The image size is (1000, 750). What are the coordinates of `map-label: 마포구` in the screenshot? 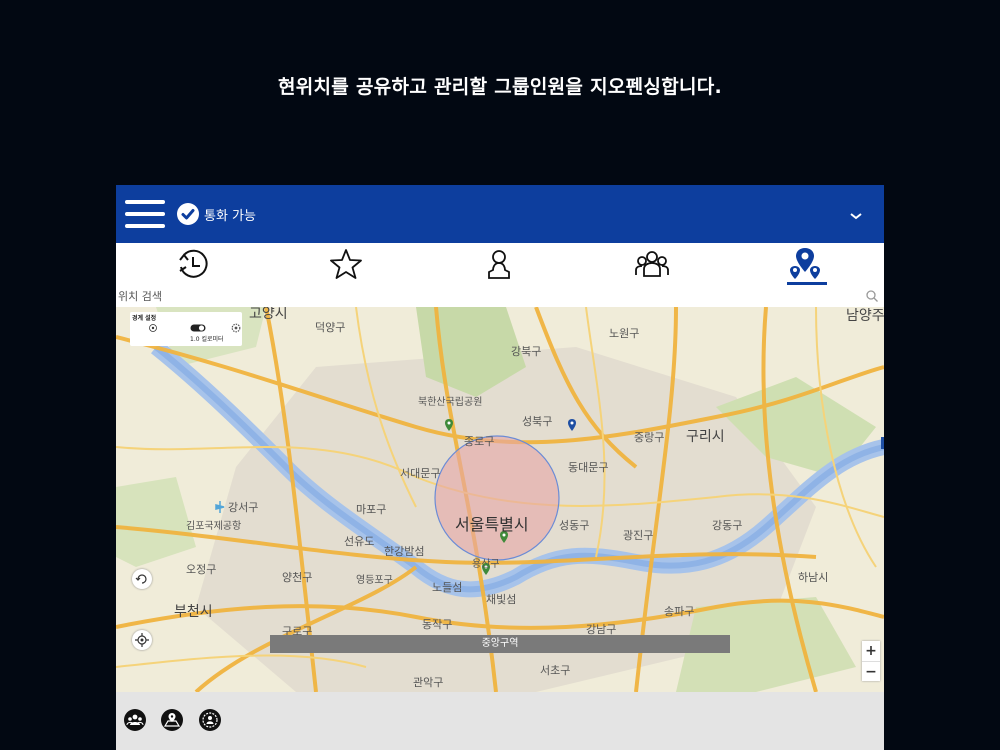 It's located at (371, 509).